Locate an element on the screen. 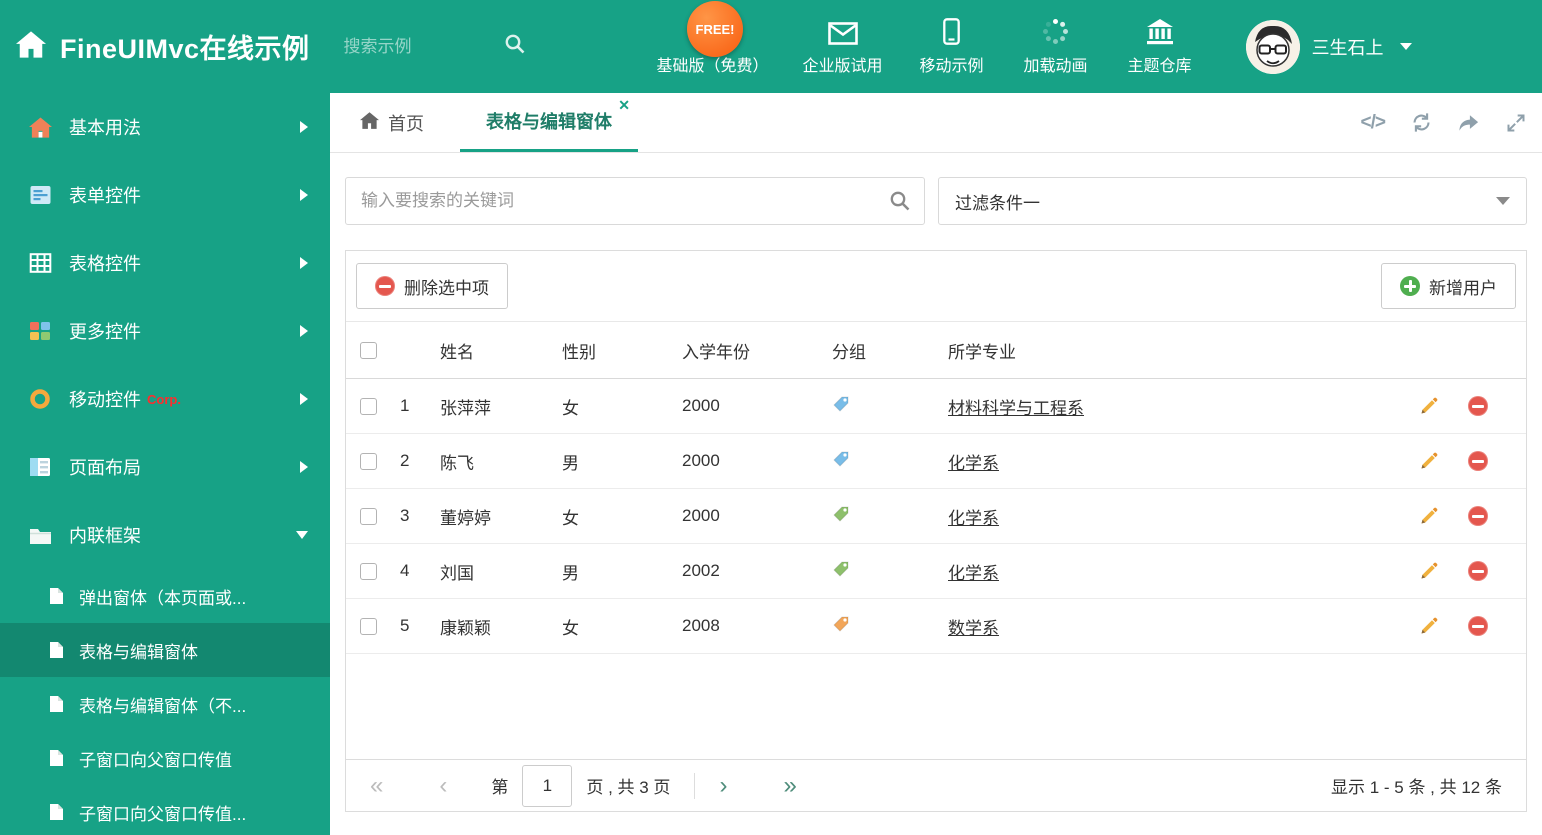 The image size is (1542, 835). cell-gender: 男 is located at coordinates (622, 461).